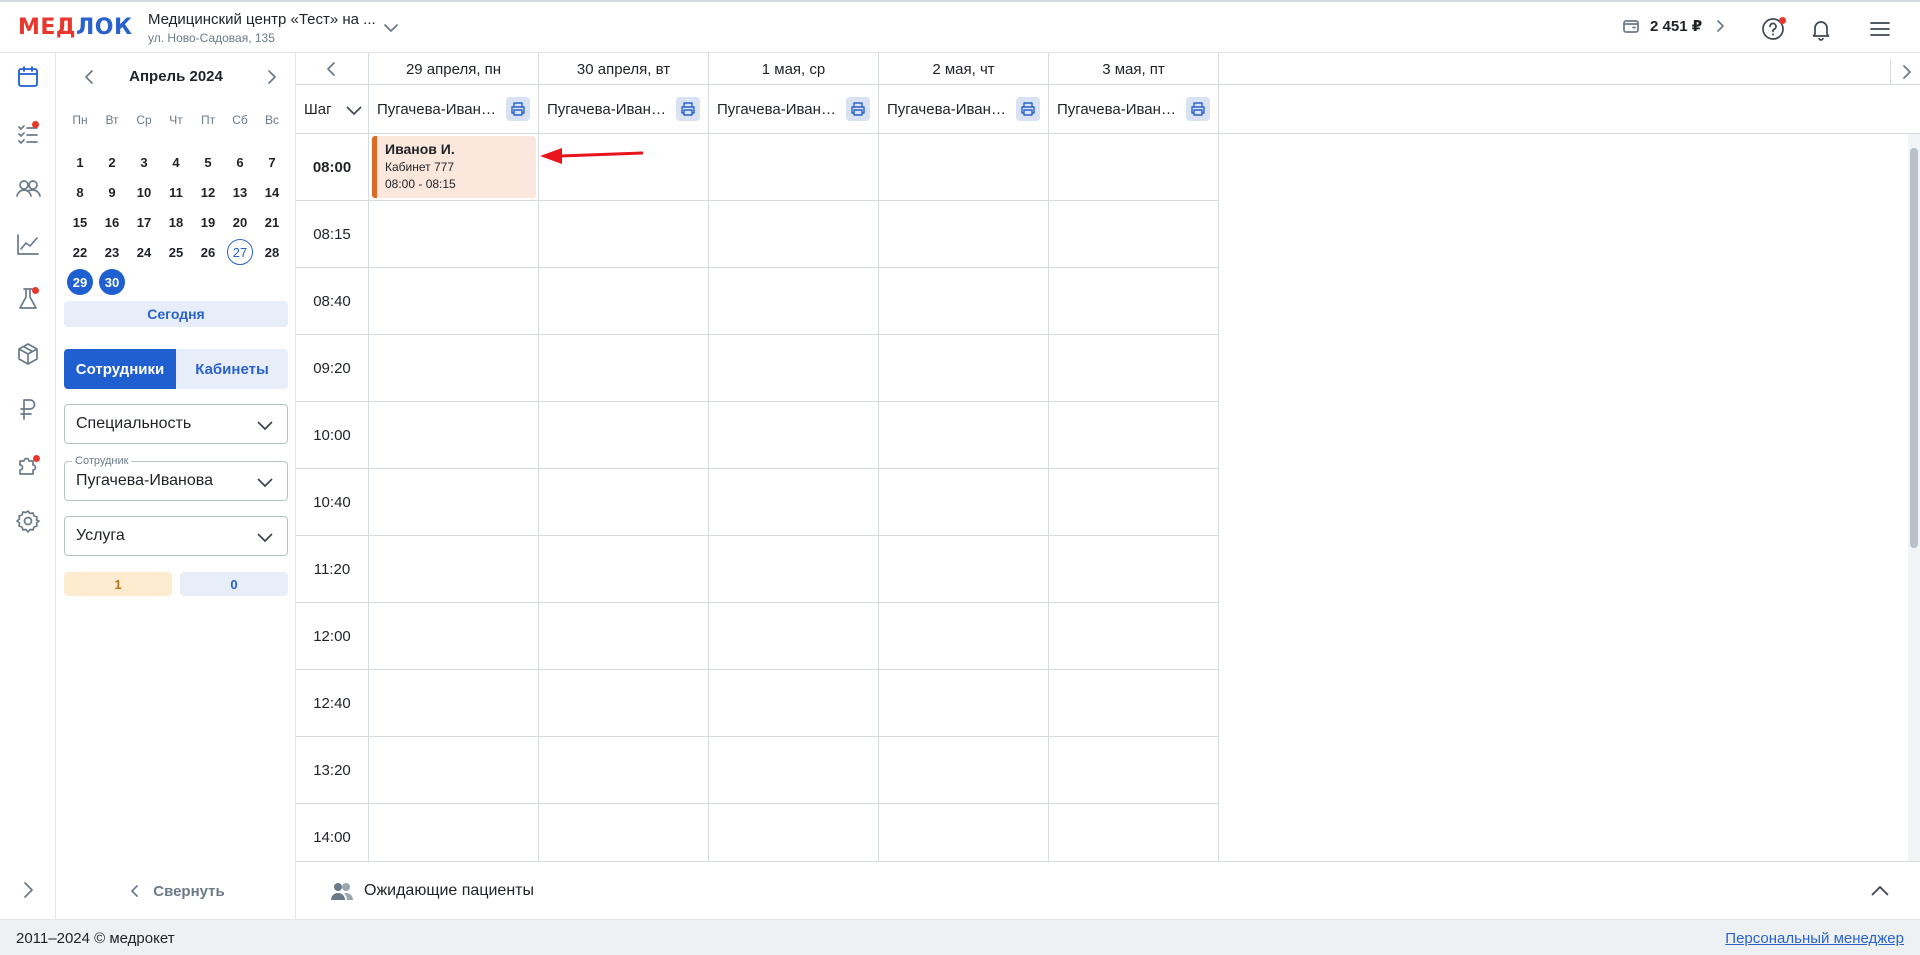  I want to click on chevron-down-icon, so click(391, 28).